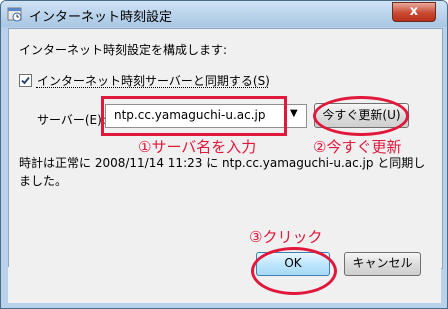  I want to click on heading-text: インターネット時刻設定を構成します:, so click(123, 50).